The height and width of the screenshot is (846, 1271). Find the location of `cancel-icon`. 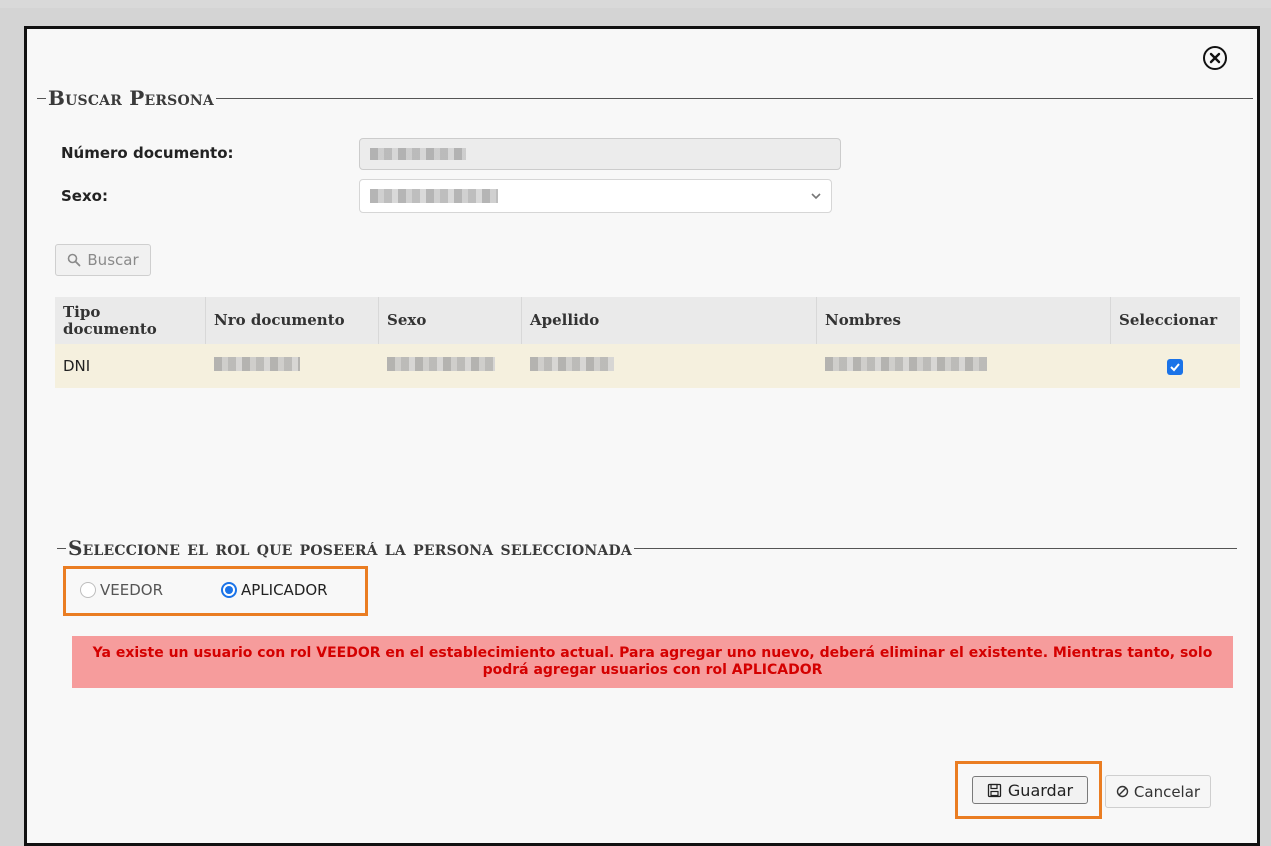

cancel-icon is located at coordinates (1122, 791).